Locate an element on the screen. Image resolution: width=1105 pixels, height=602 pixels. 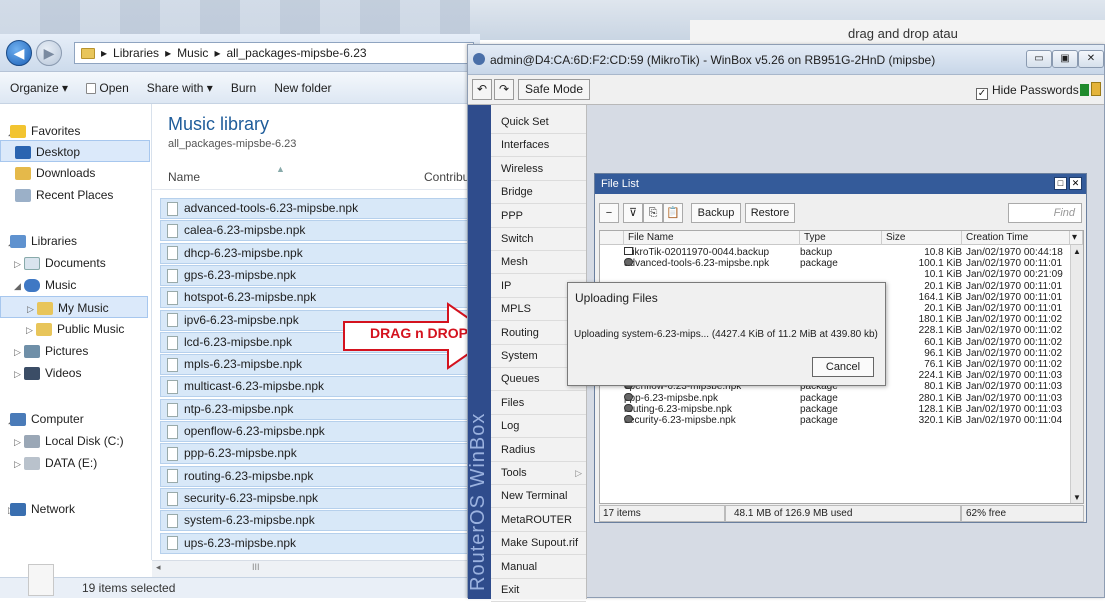
nav-documents: ▷ Documents is located at coordinates (75, 263).